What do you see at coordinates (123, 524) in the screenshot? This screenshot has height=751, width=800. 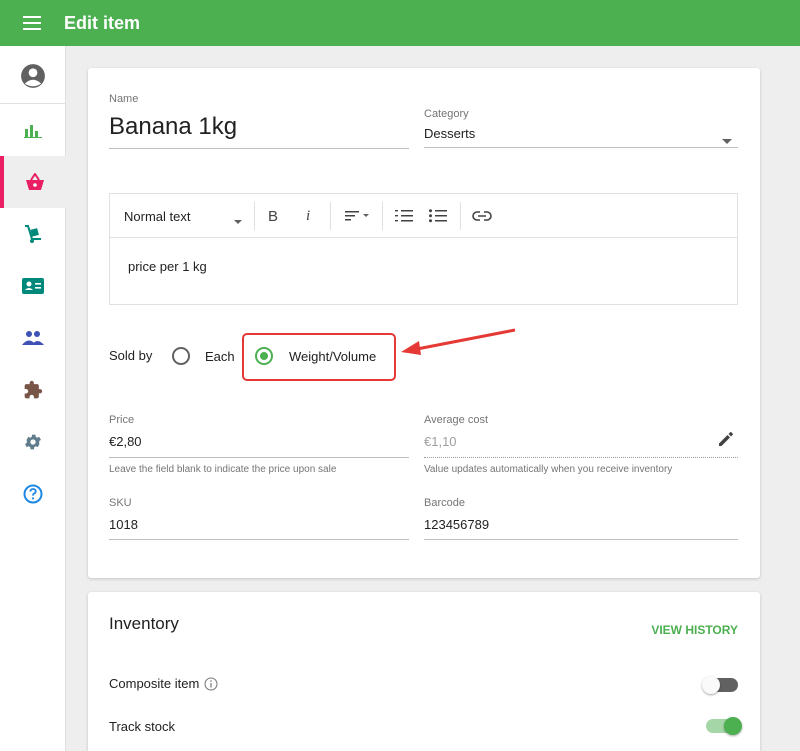 I see `sku-input: 1018` at bounding box center [123, 524].